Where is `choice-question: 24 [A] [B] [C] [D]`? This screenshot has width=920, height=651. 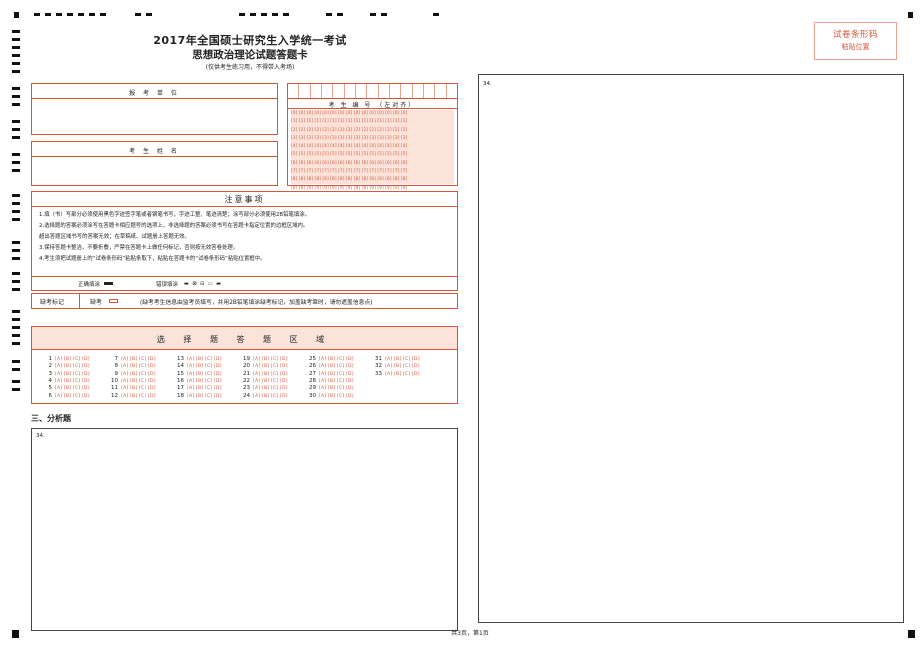
choice-question: 24 [A] [B] [C] [D] is located at coordinates (264, 396).